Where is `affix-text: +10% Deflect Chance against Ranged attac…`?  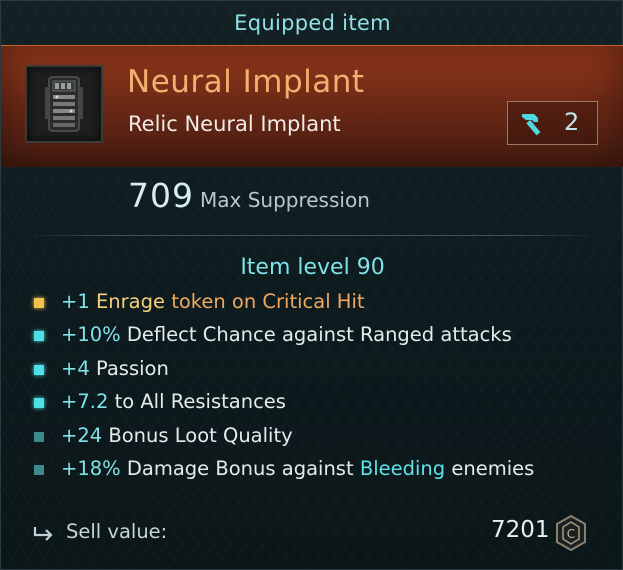 affix-text: +10% Deflect Chance against Ranged attac… is located at coordinates (286, 334).